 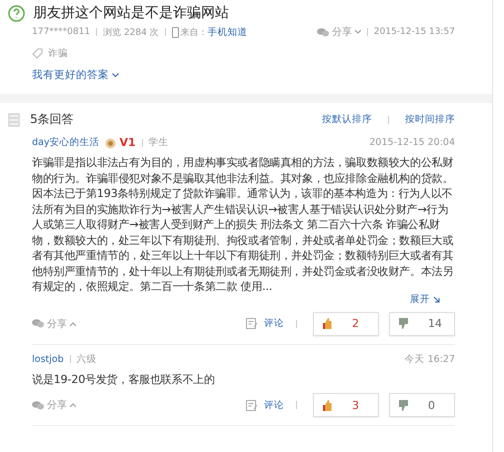 What do you see at coordinates (14, 119) in the screenshot?
I see `list-icon` at bounding box center [14, 119].